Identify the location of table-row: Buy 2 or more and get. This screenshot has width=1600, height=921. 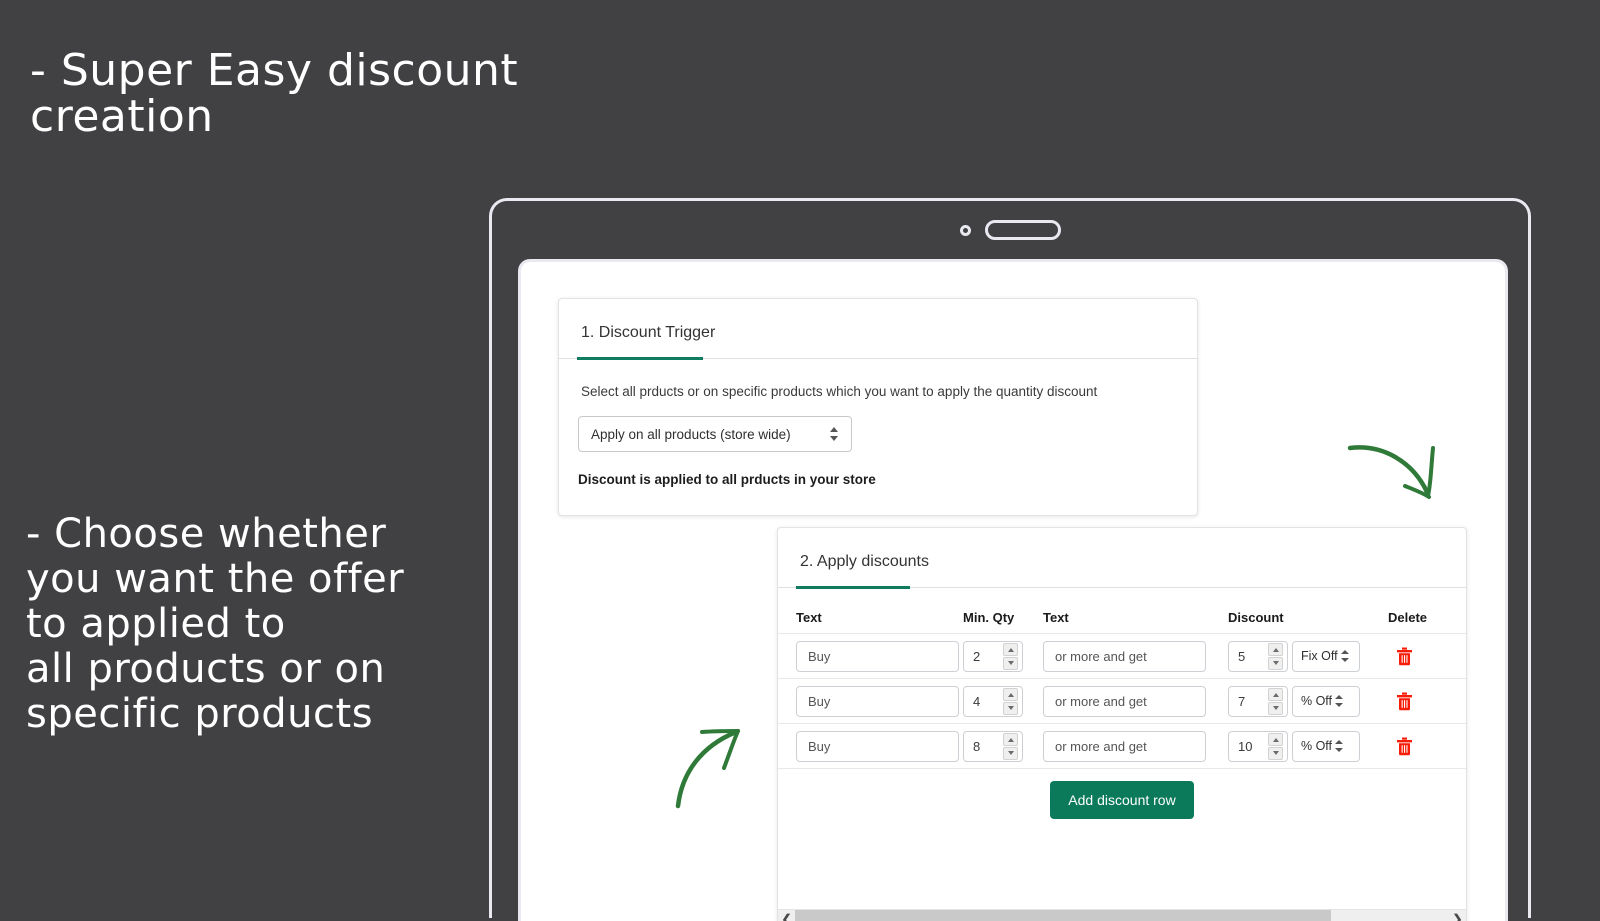
(1122, 655).